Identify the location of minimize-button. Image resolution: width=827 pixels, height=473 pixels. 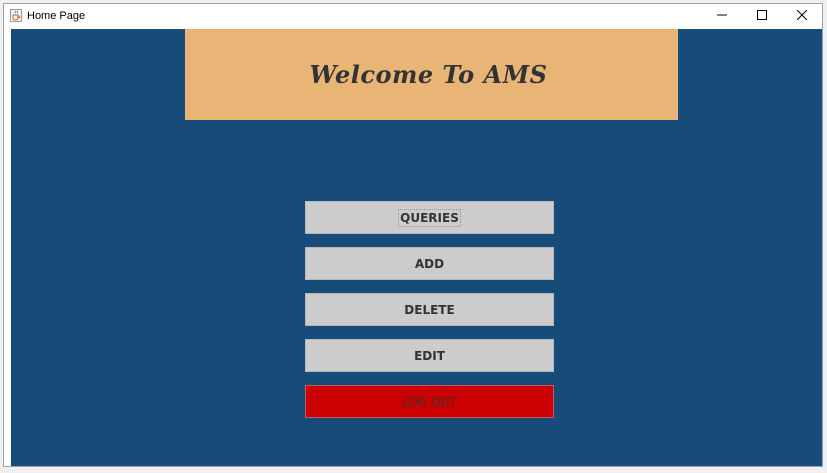
(722, 16).